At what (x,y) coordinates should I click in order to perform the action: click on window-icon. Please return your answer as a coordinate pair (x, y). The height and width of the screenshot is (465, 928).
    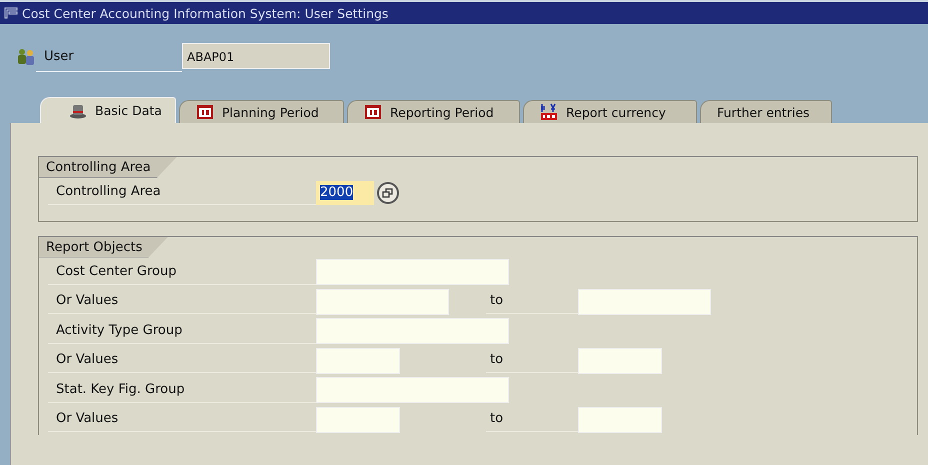
    Looking at the image, I should click on (11, 13).